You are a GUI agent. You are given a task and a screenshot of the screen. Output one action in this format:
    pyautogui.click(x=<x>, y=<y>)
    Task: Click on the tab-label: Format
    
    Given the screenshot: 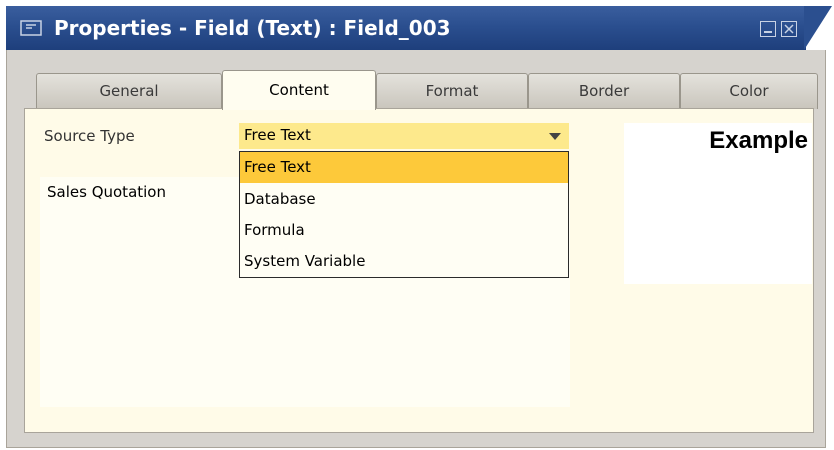 What is the action you would take?
    pyautogui.click(x=452, y=91)
    